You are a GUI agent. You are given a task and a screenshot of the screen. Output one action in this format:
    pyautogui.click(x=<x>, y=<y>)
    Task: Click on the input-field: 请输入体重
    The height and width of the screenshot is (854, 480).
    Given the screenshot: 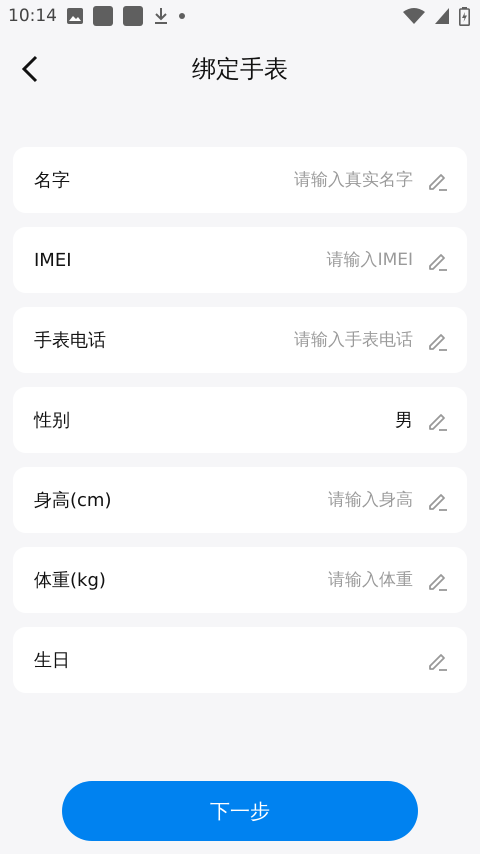 What is the action you would take?
    pyautogui.click(x=313, y=580)
    